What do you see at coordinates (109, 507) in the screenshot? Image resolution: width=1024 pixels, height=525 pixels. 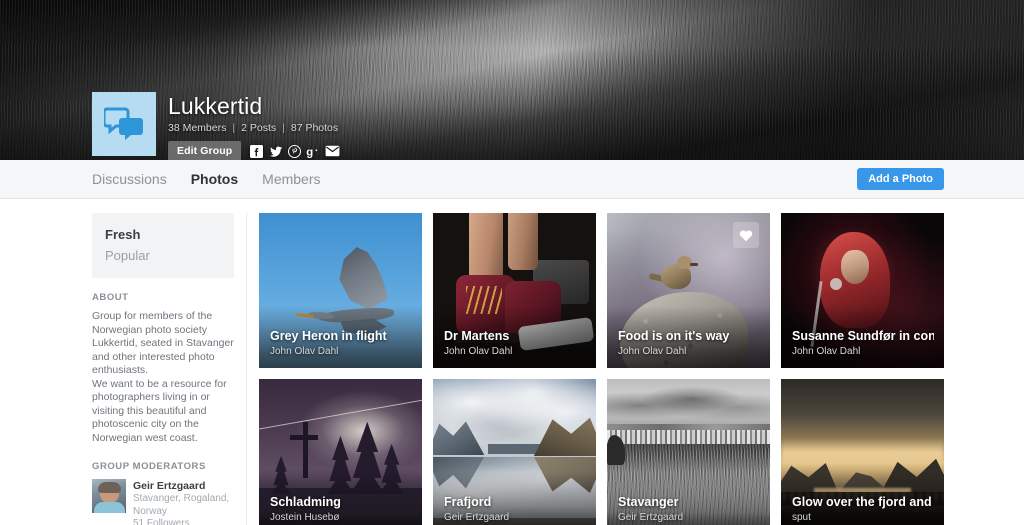 I see `avatar-shirt` at bounding box center [109, 507].